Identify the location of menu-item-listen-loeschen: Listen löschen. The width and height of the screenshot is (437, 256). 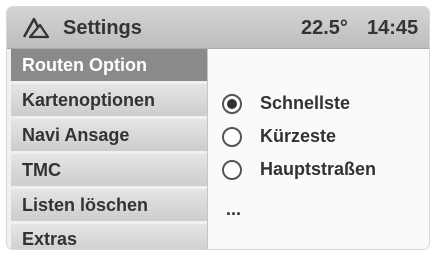
(110, 205).